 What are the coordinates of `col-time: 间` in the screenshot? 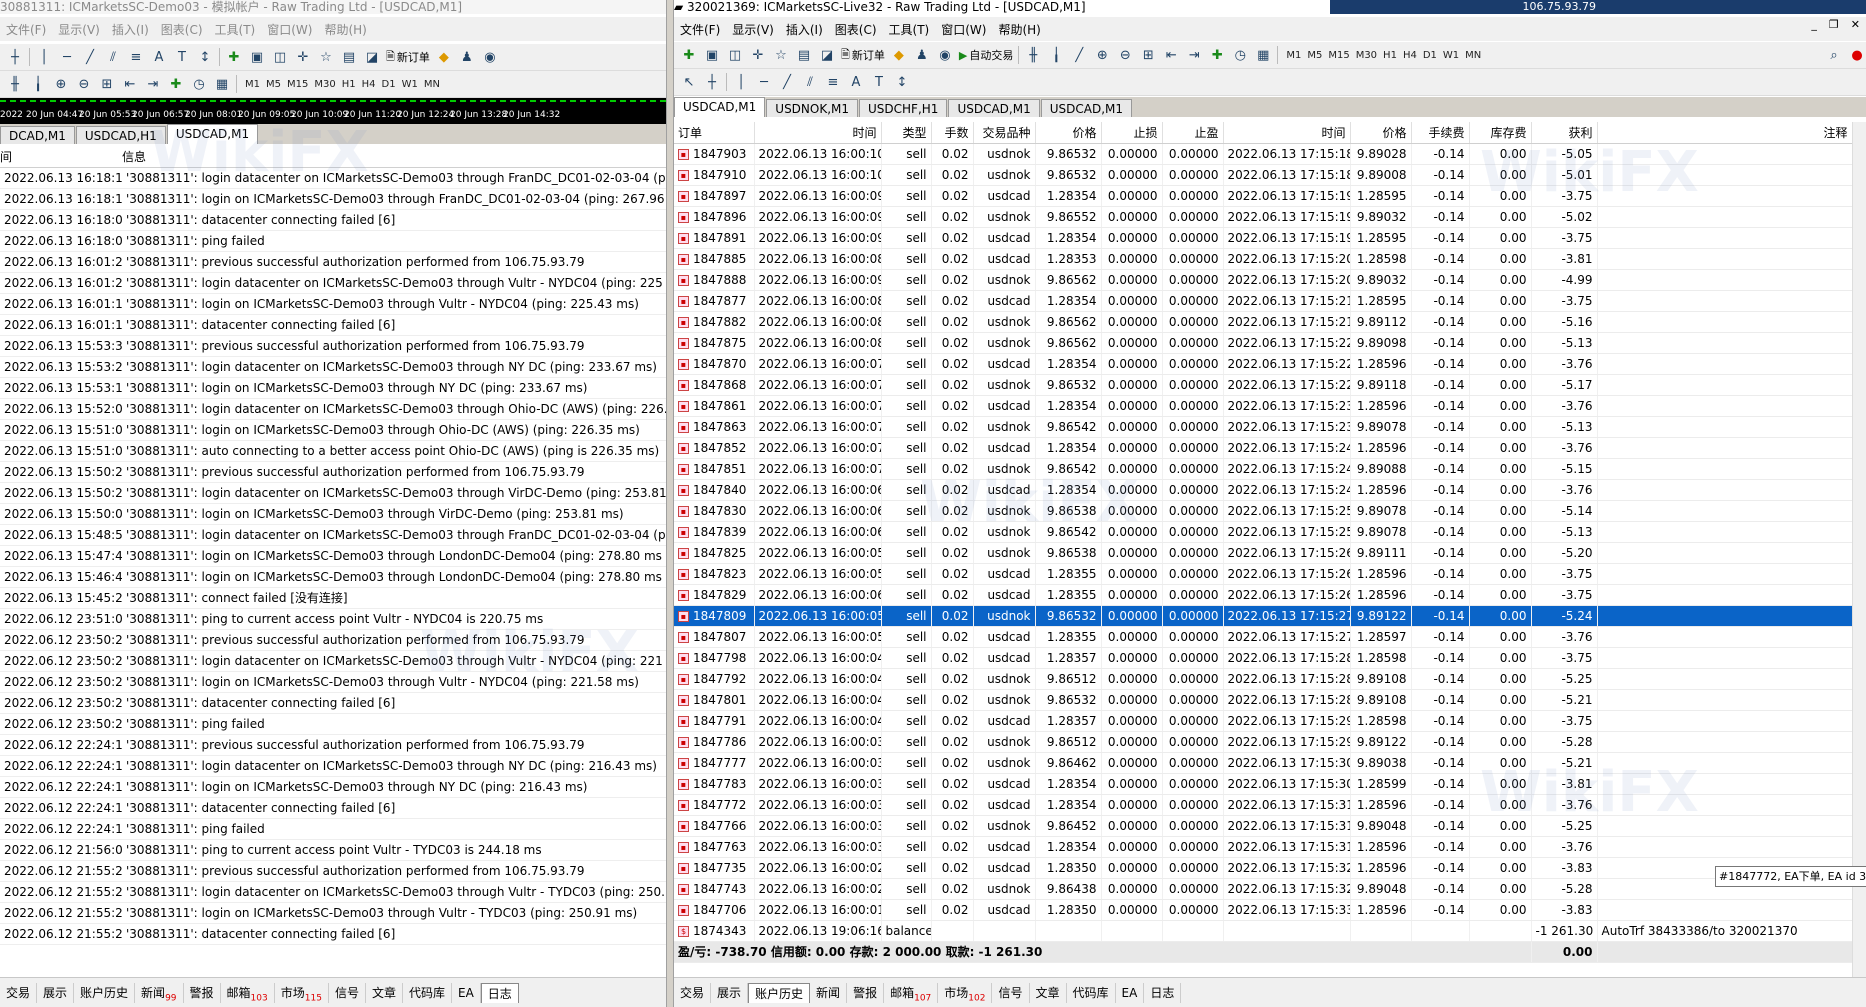 It's located at (61, 157).